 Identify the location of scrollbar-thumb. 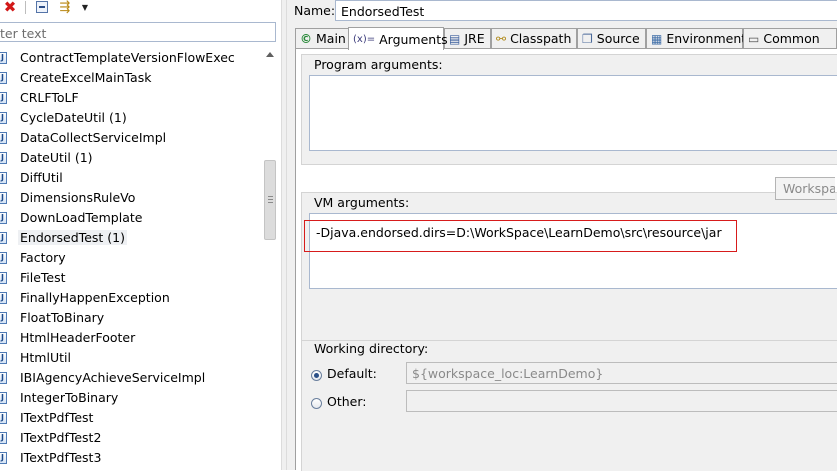
(270, 200).